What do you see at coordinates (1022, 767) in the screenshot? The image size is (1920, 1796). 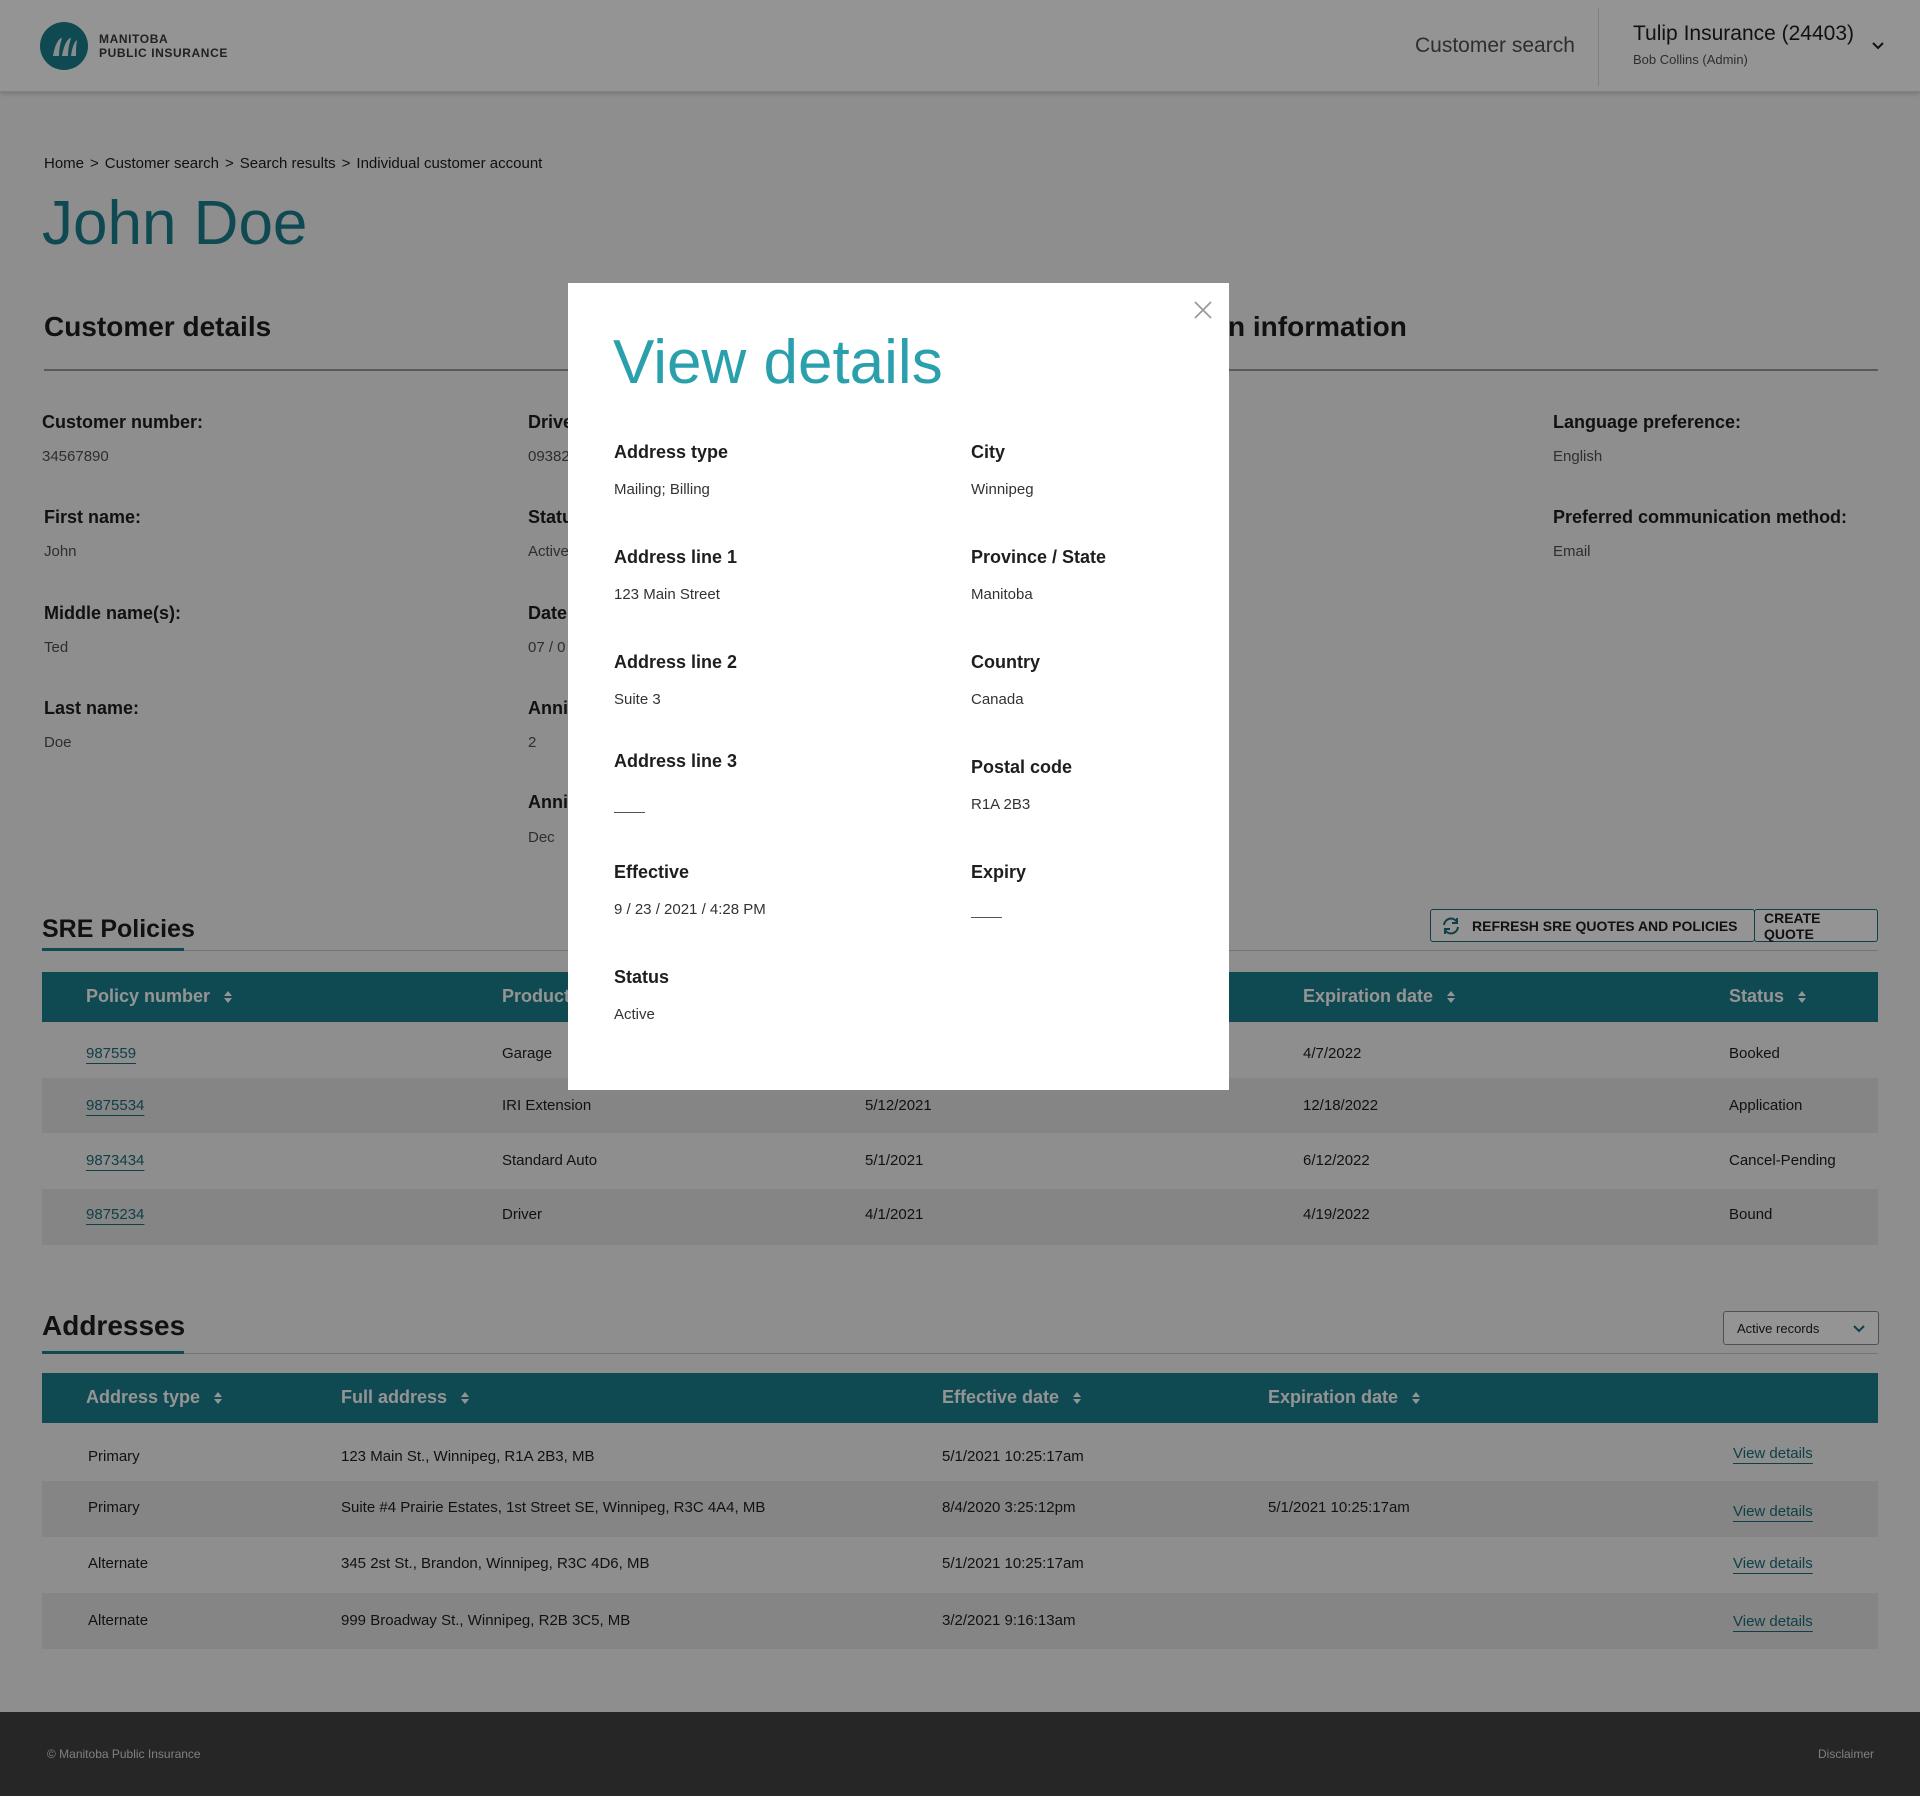 I see `postal-code-label: Postal code` at bounding box center [1022, 767].